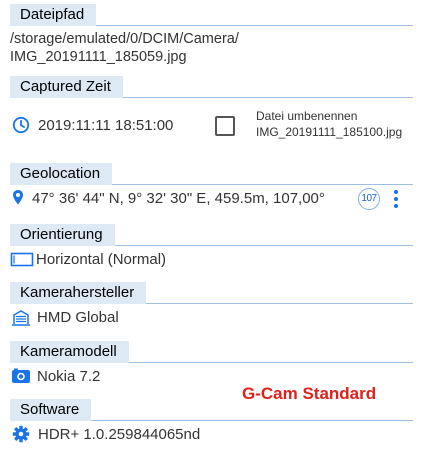 The image size is (423, 450). I want to click on rename-file-label: Datei umbenennen, so click(307, 116).